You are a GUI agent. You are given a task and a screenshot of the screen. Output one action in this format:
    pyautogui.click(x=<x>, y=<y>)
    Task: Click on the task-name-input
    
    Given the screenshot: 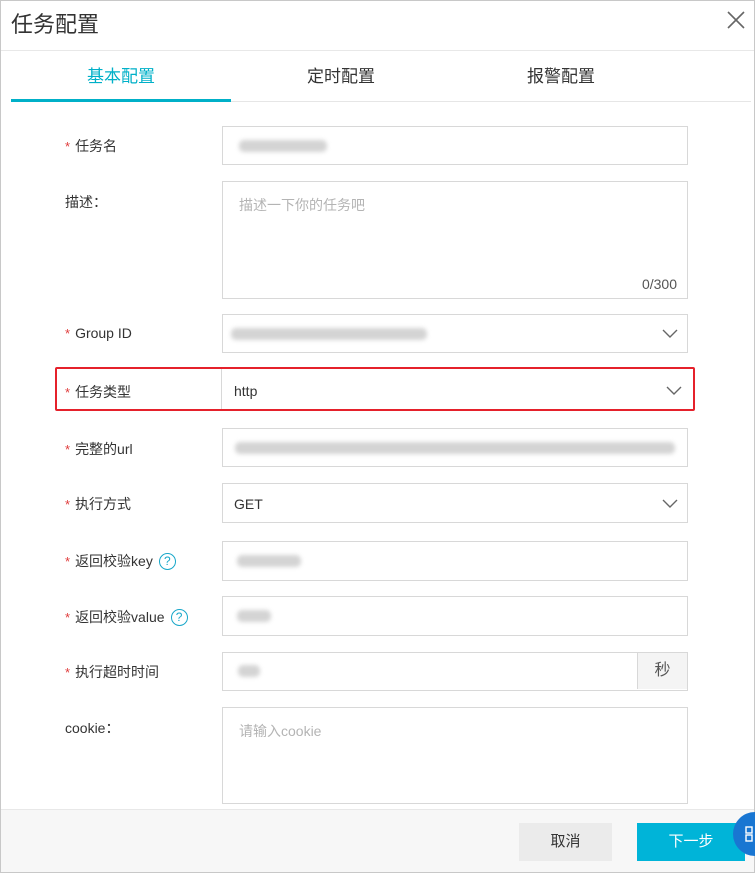 What is the action you would take?
    pyautogui.click(x=455, y=145)
    